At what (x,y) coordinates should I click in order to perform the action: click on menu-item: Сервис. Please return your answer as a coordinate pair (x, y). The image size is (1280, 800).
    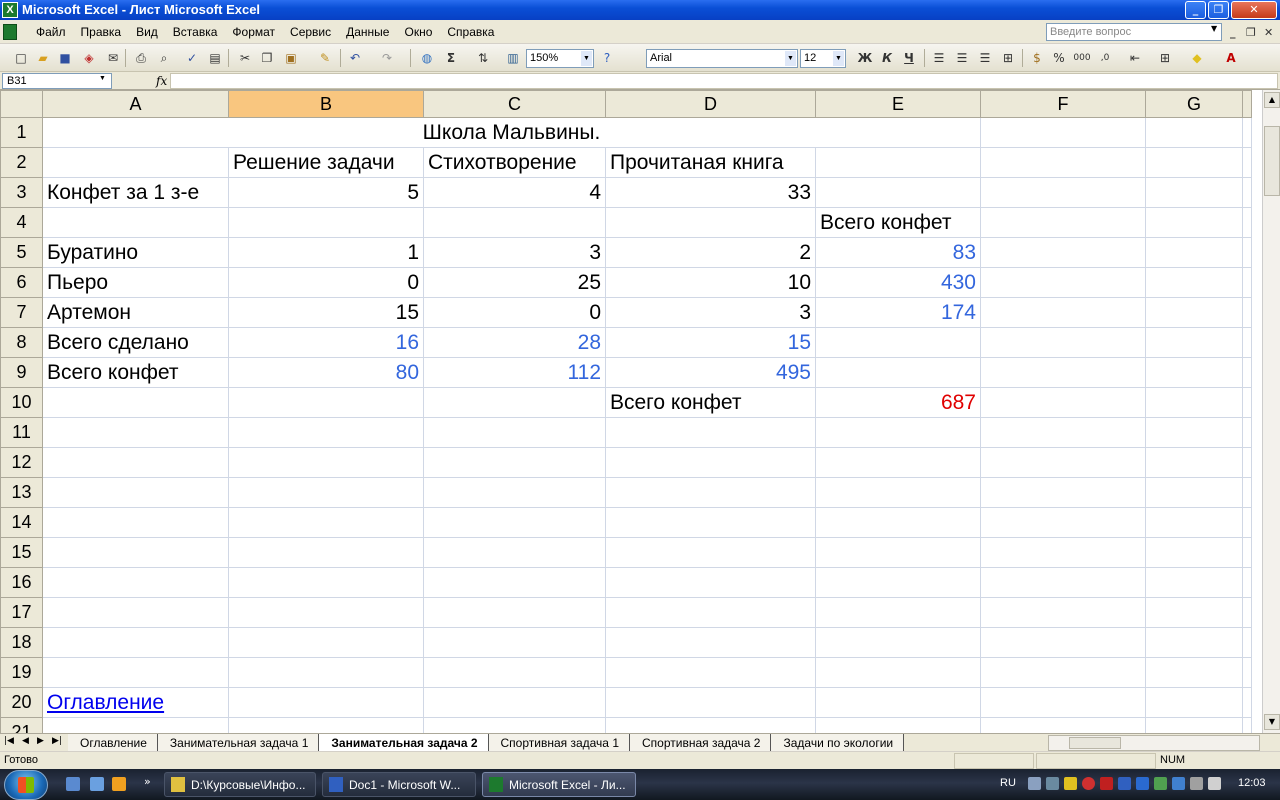
    Looking at the image, I should click on (310, 32).